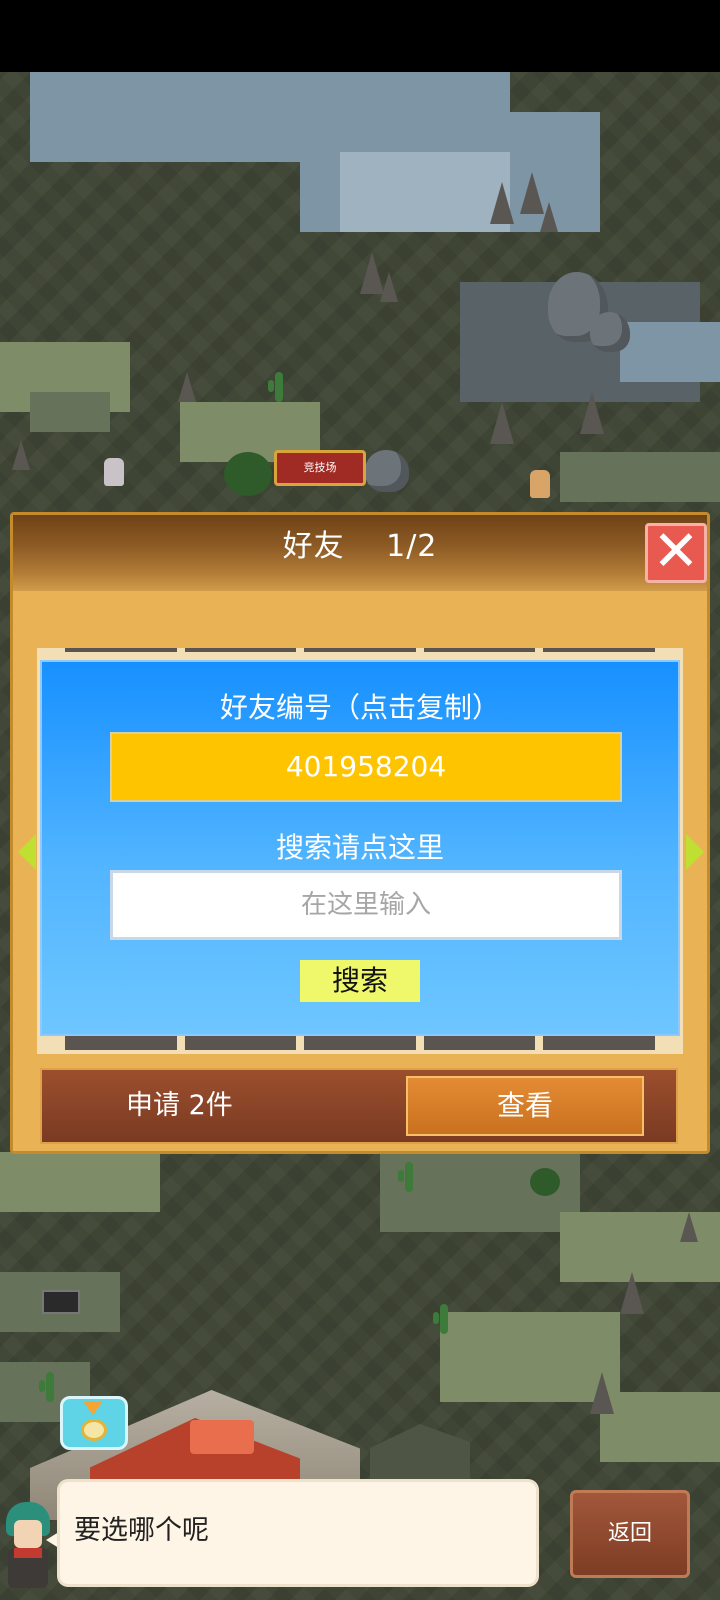  Describe the element at coordinates (525, 1106) in the screenshot. I see `view-requests-button: 查看` at that location.